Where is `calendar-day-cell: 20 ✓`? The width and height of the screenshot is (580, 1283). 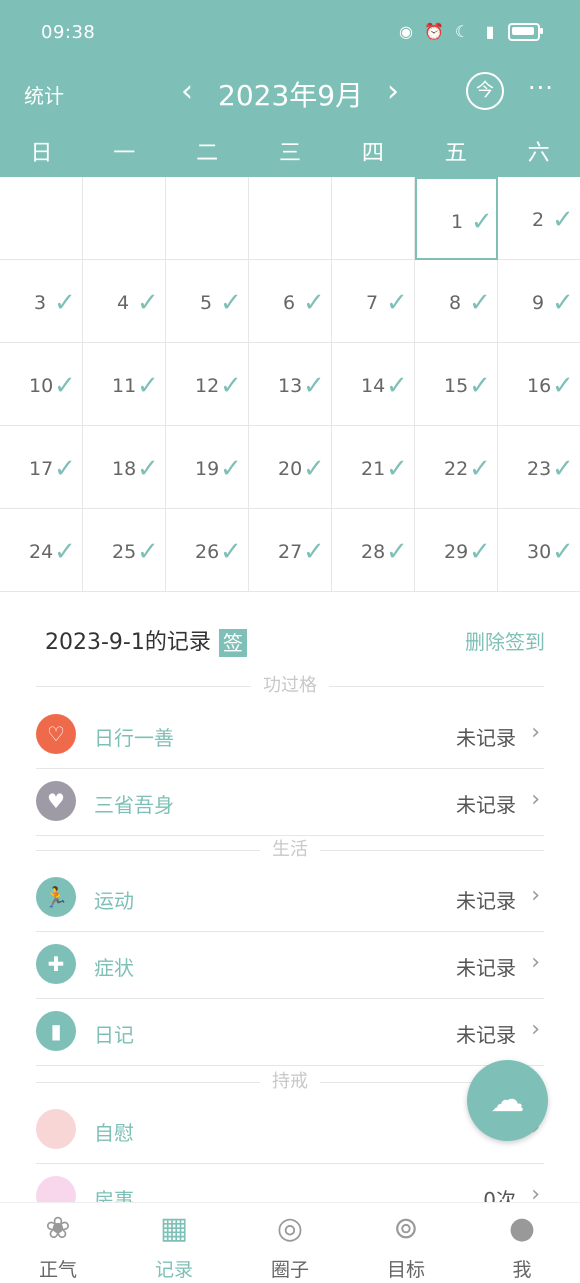
calendar-day-cell: 20 ✓ is located at coordinates (290, 467).